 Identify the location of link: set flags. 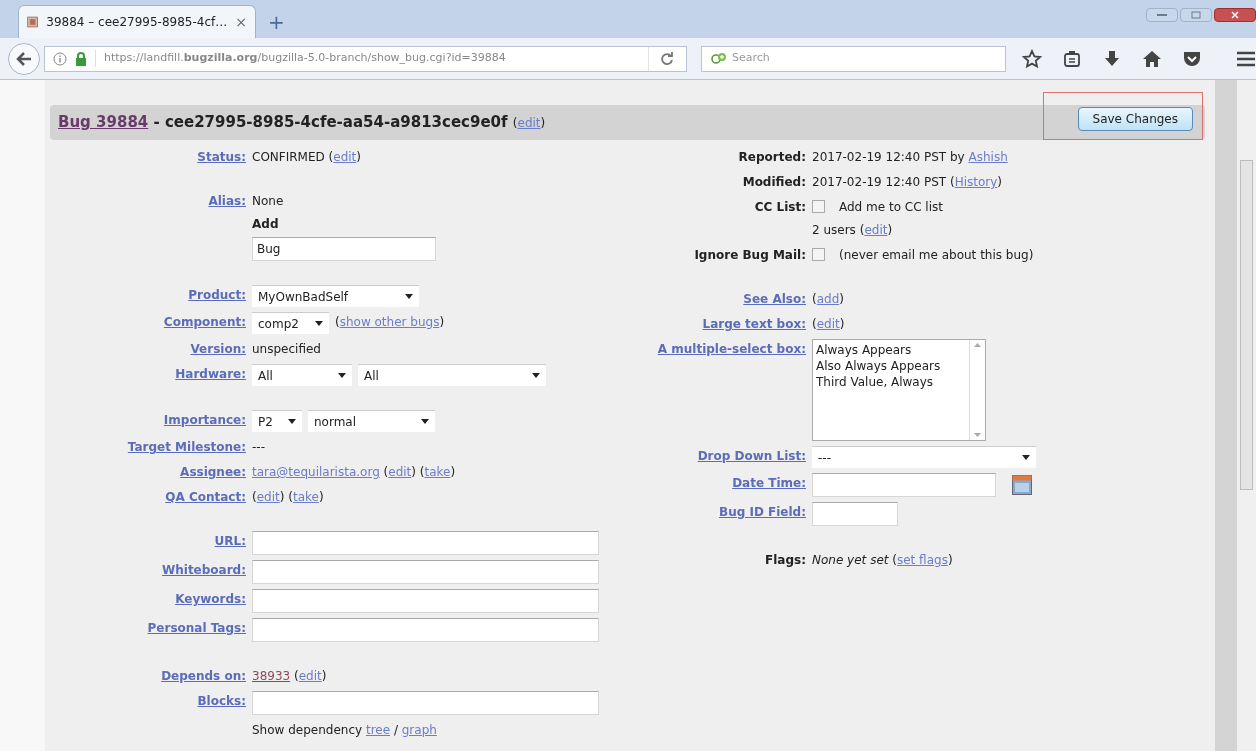
(922, 560).